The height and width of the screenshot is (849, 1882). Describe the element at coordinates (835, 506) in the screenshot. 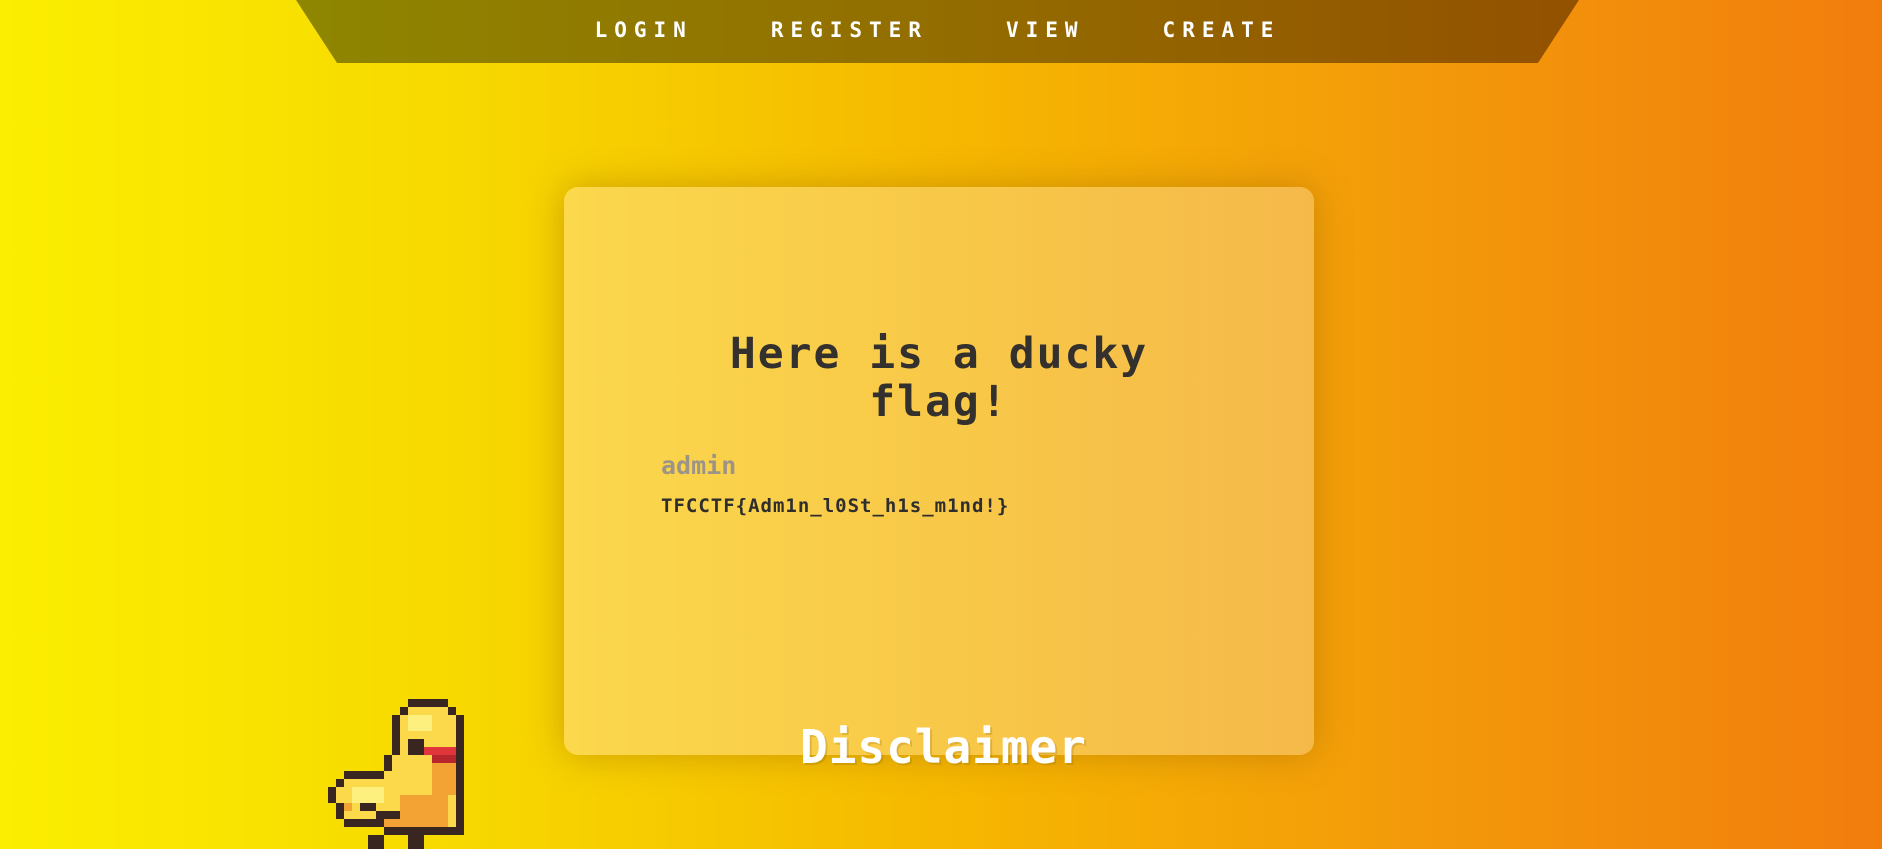

I see `post-flag-text: TFCCTF{Adm1n_l0St_h1s_m1nd!}` at that location.